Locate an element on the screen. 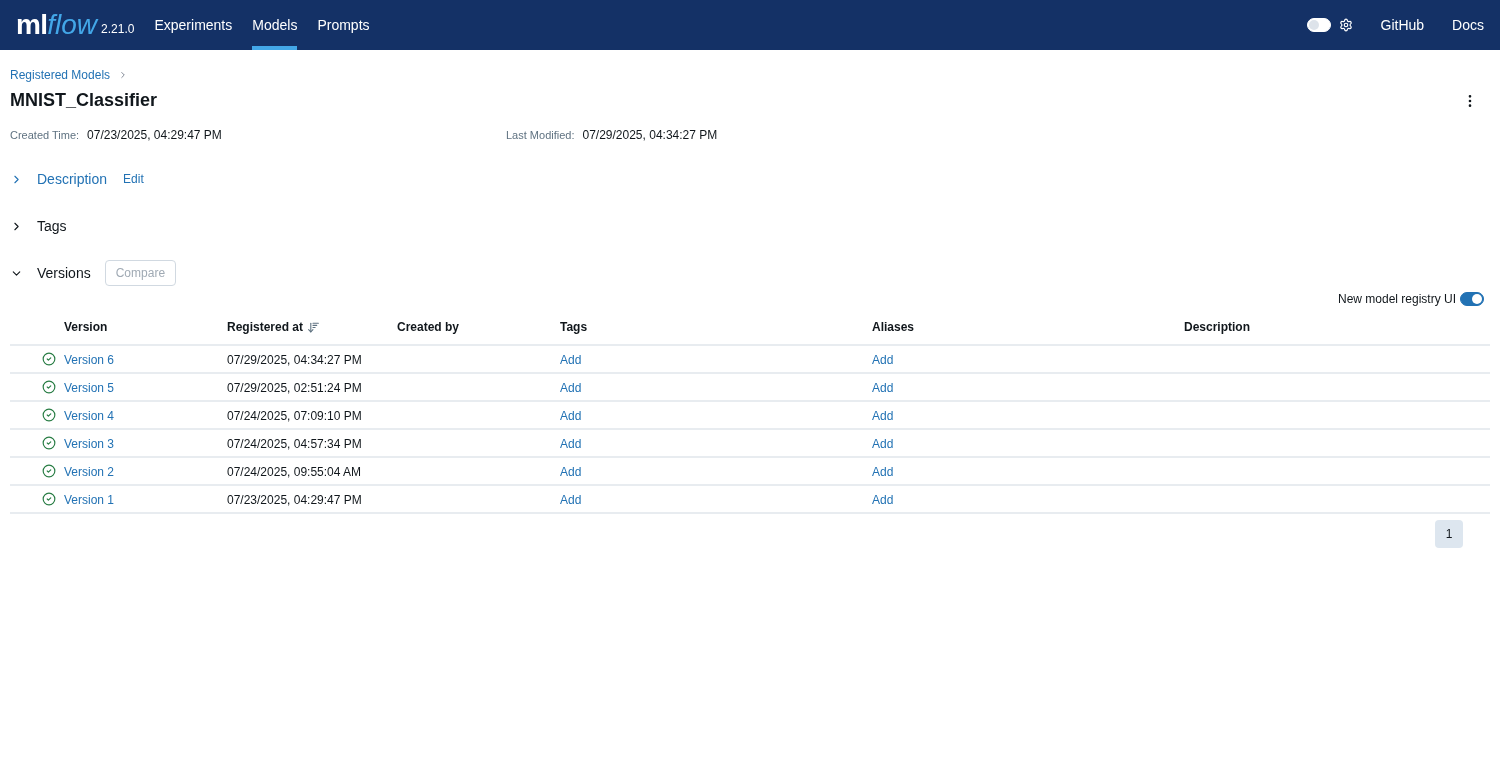 Image resolution: width=1500 pixels, height=775 pixels. column-header: Aliases is located at coordinates (893, 327).